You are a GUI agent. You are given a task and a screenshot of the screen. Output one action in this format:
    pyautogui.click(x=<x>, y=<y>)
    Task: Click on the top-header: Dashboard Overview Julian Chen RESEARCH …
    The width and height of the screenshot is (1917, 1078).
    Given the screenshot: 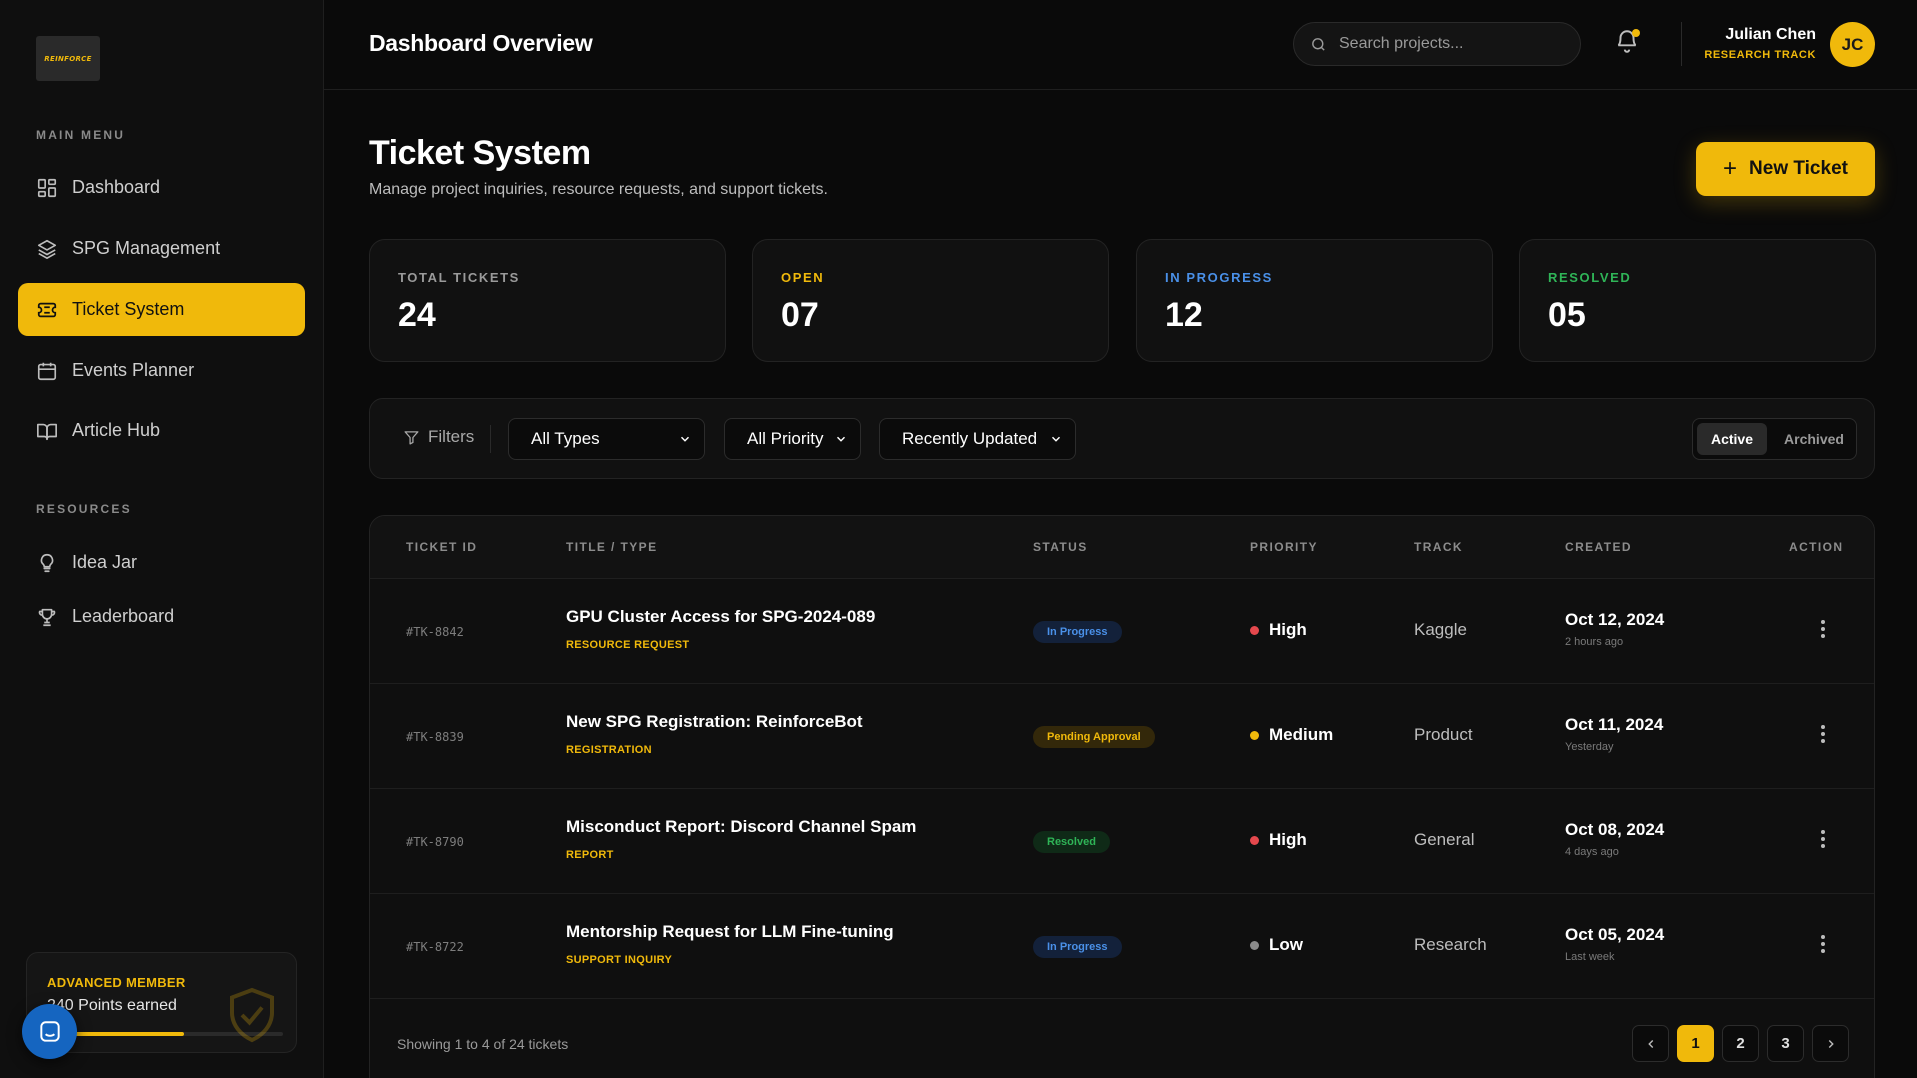 What is the action you would take?
    pyautogui.click(x=1120, y=45)
    